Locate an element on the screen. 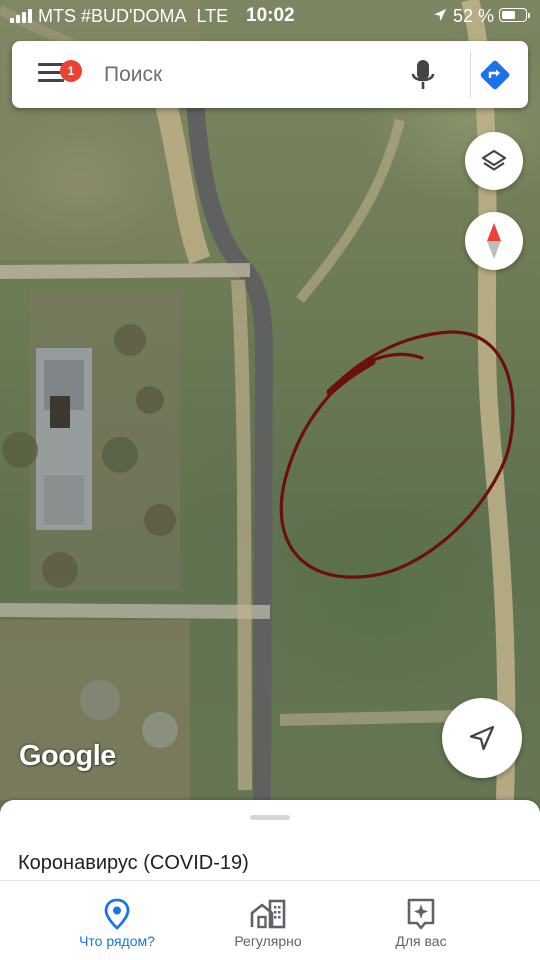 This screenshot has width=540, height=960. my-location-button is located at coordinates (482, 738).